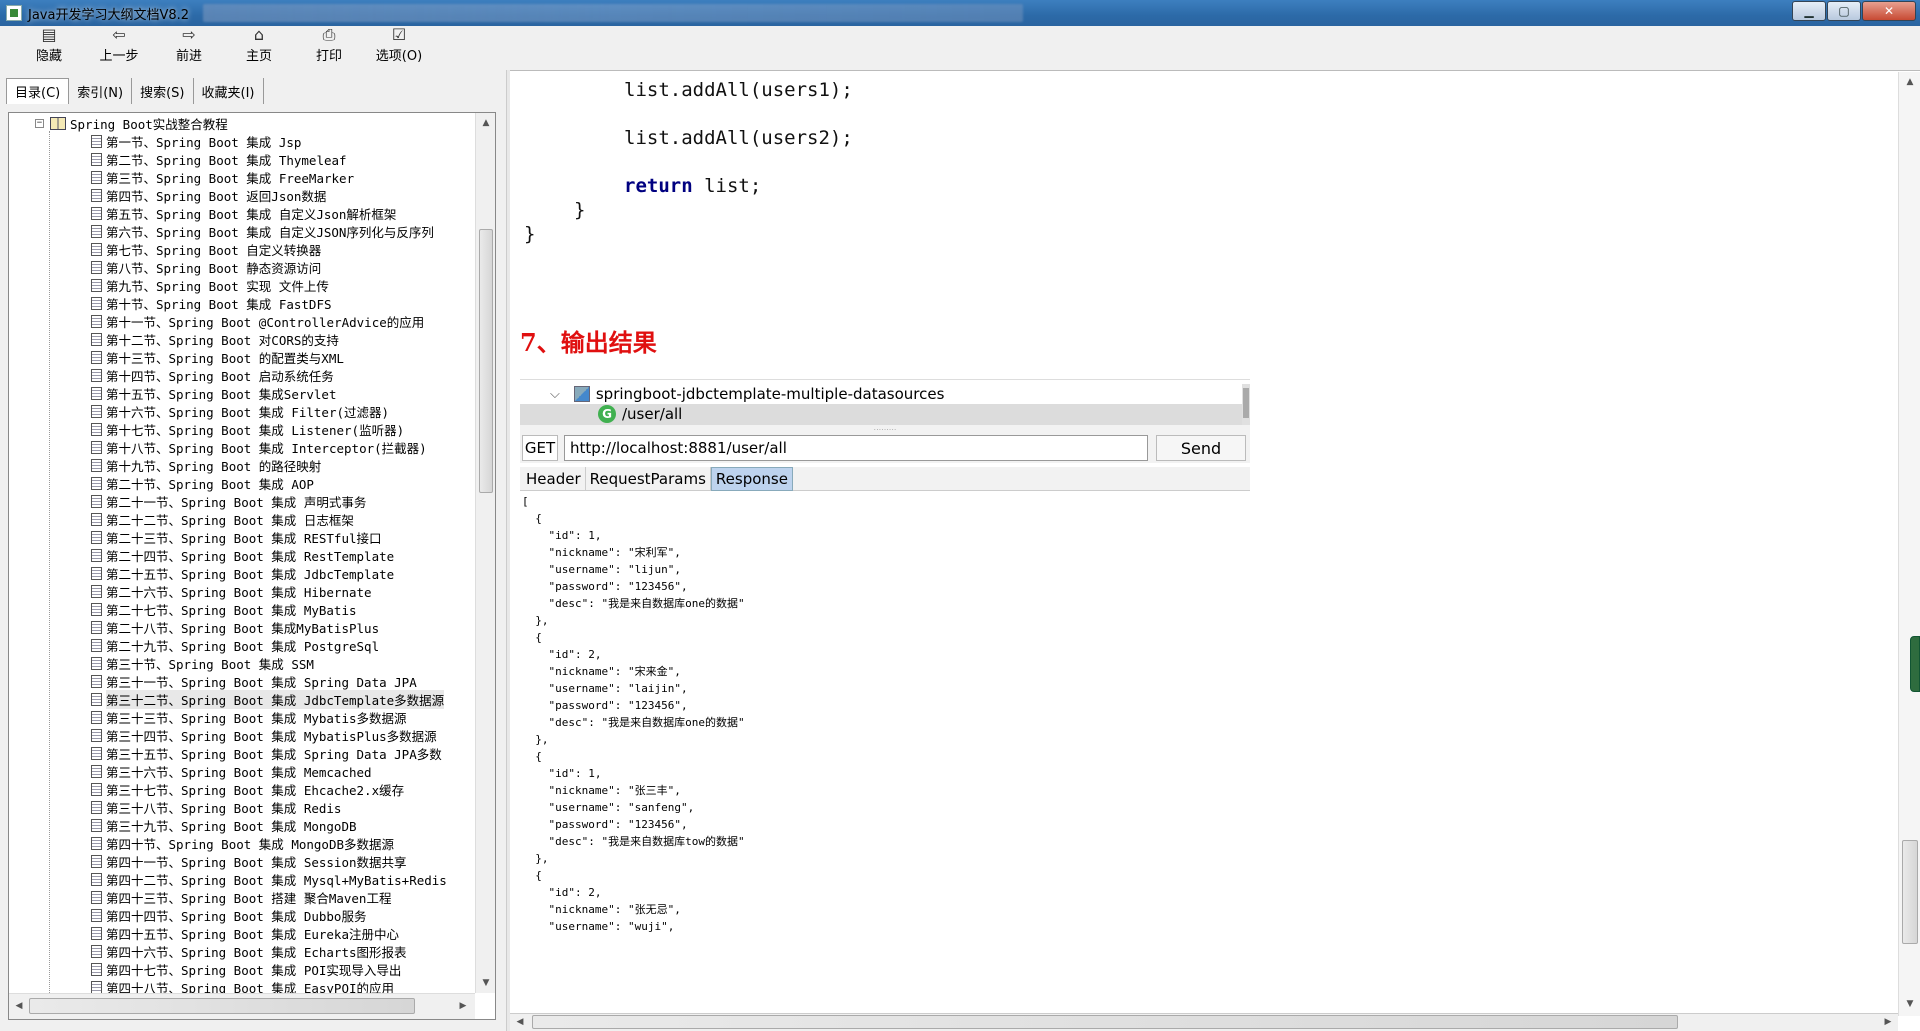 The width and height of the screenshot is (1920, 1031). What do you see at coordinates (269, 771) in the screenshot?
I see `tree-item: 第三十六节、Spring Boot 集成 Memcached` at bounding box center [269, 771].